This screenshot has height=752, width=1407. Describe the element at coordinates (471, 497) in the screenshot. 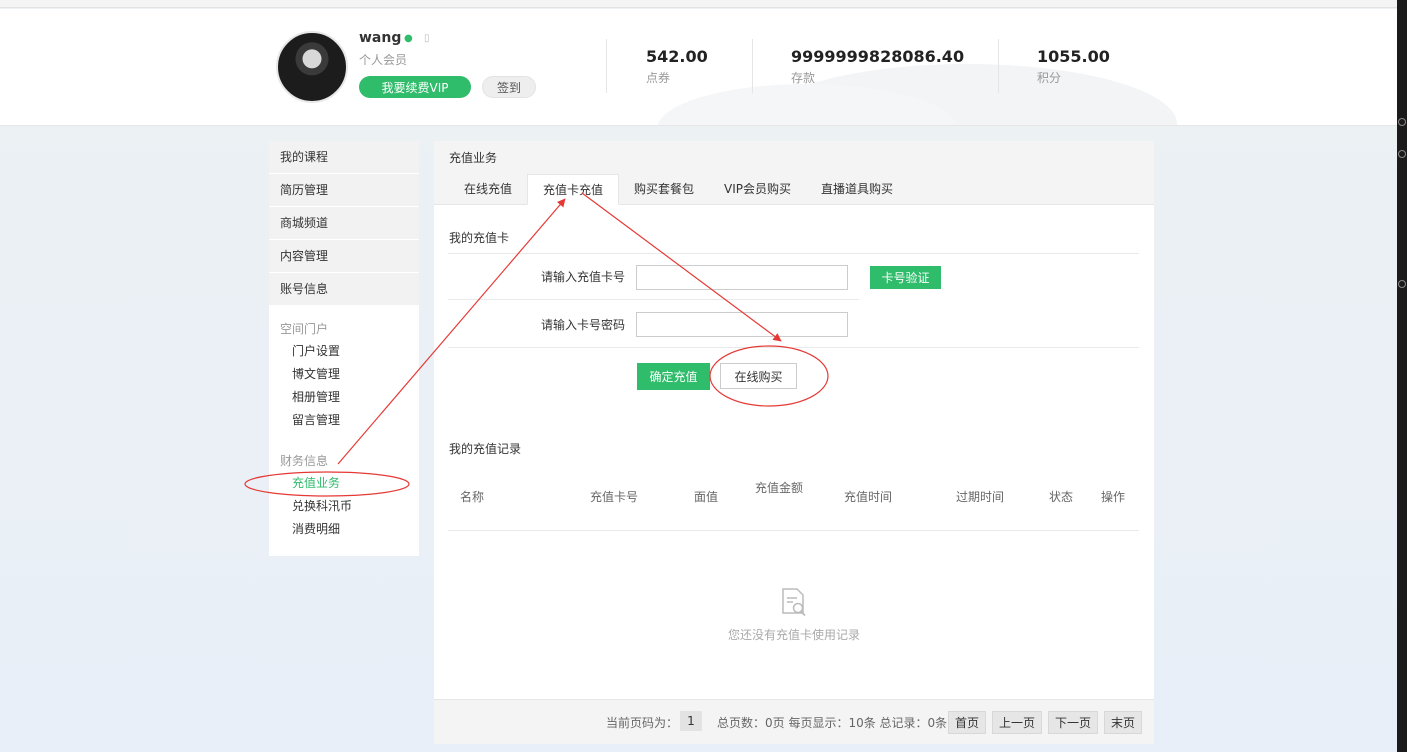

I see `column-header-name: 名称` at that location.